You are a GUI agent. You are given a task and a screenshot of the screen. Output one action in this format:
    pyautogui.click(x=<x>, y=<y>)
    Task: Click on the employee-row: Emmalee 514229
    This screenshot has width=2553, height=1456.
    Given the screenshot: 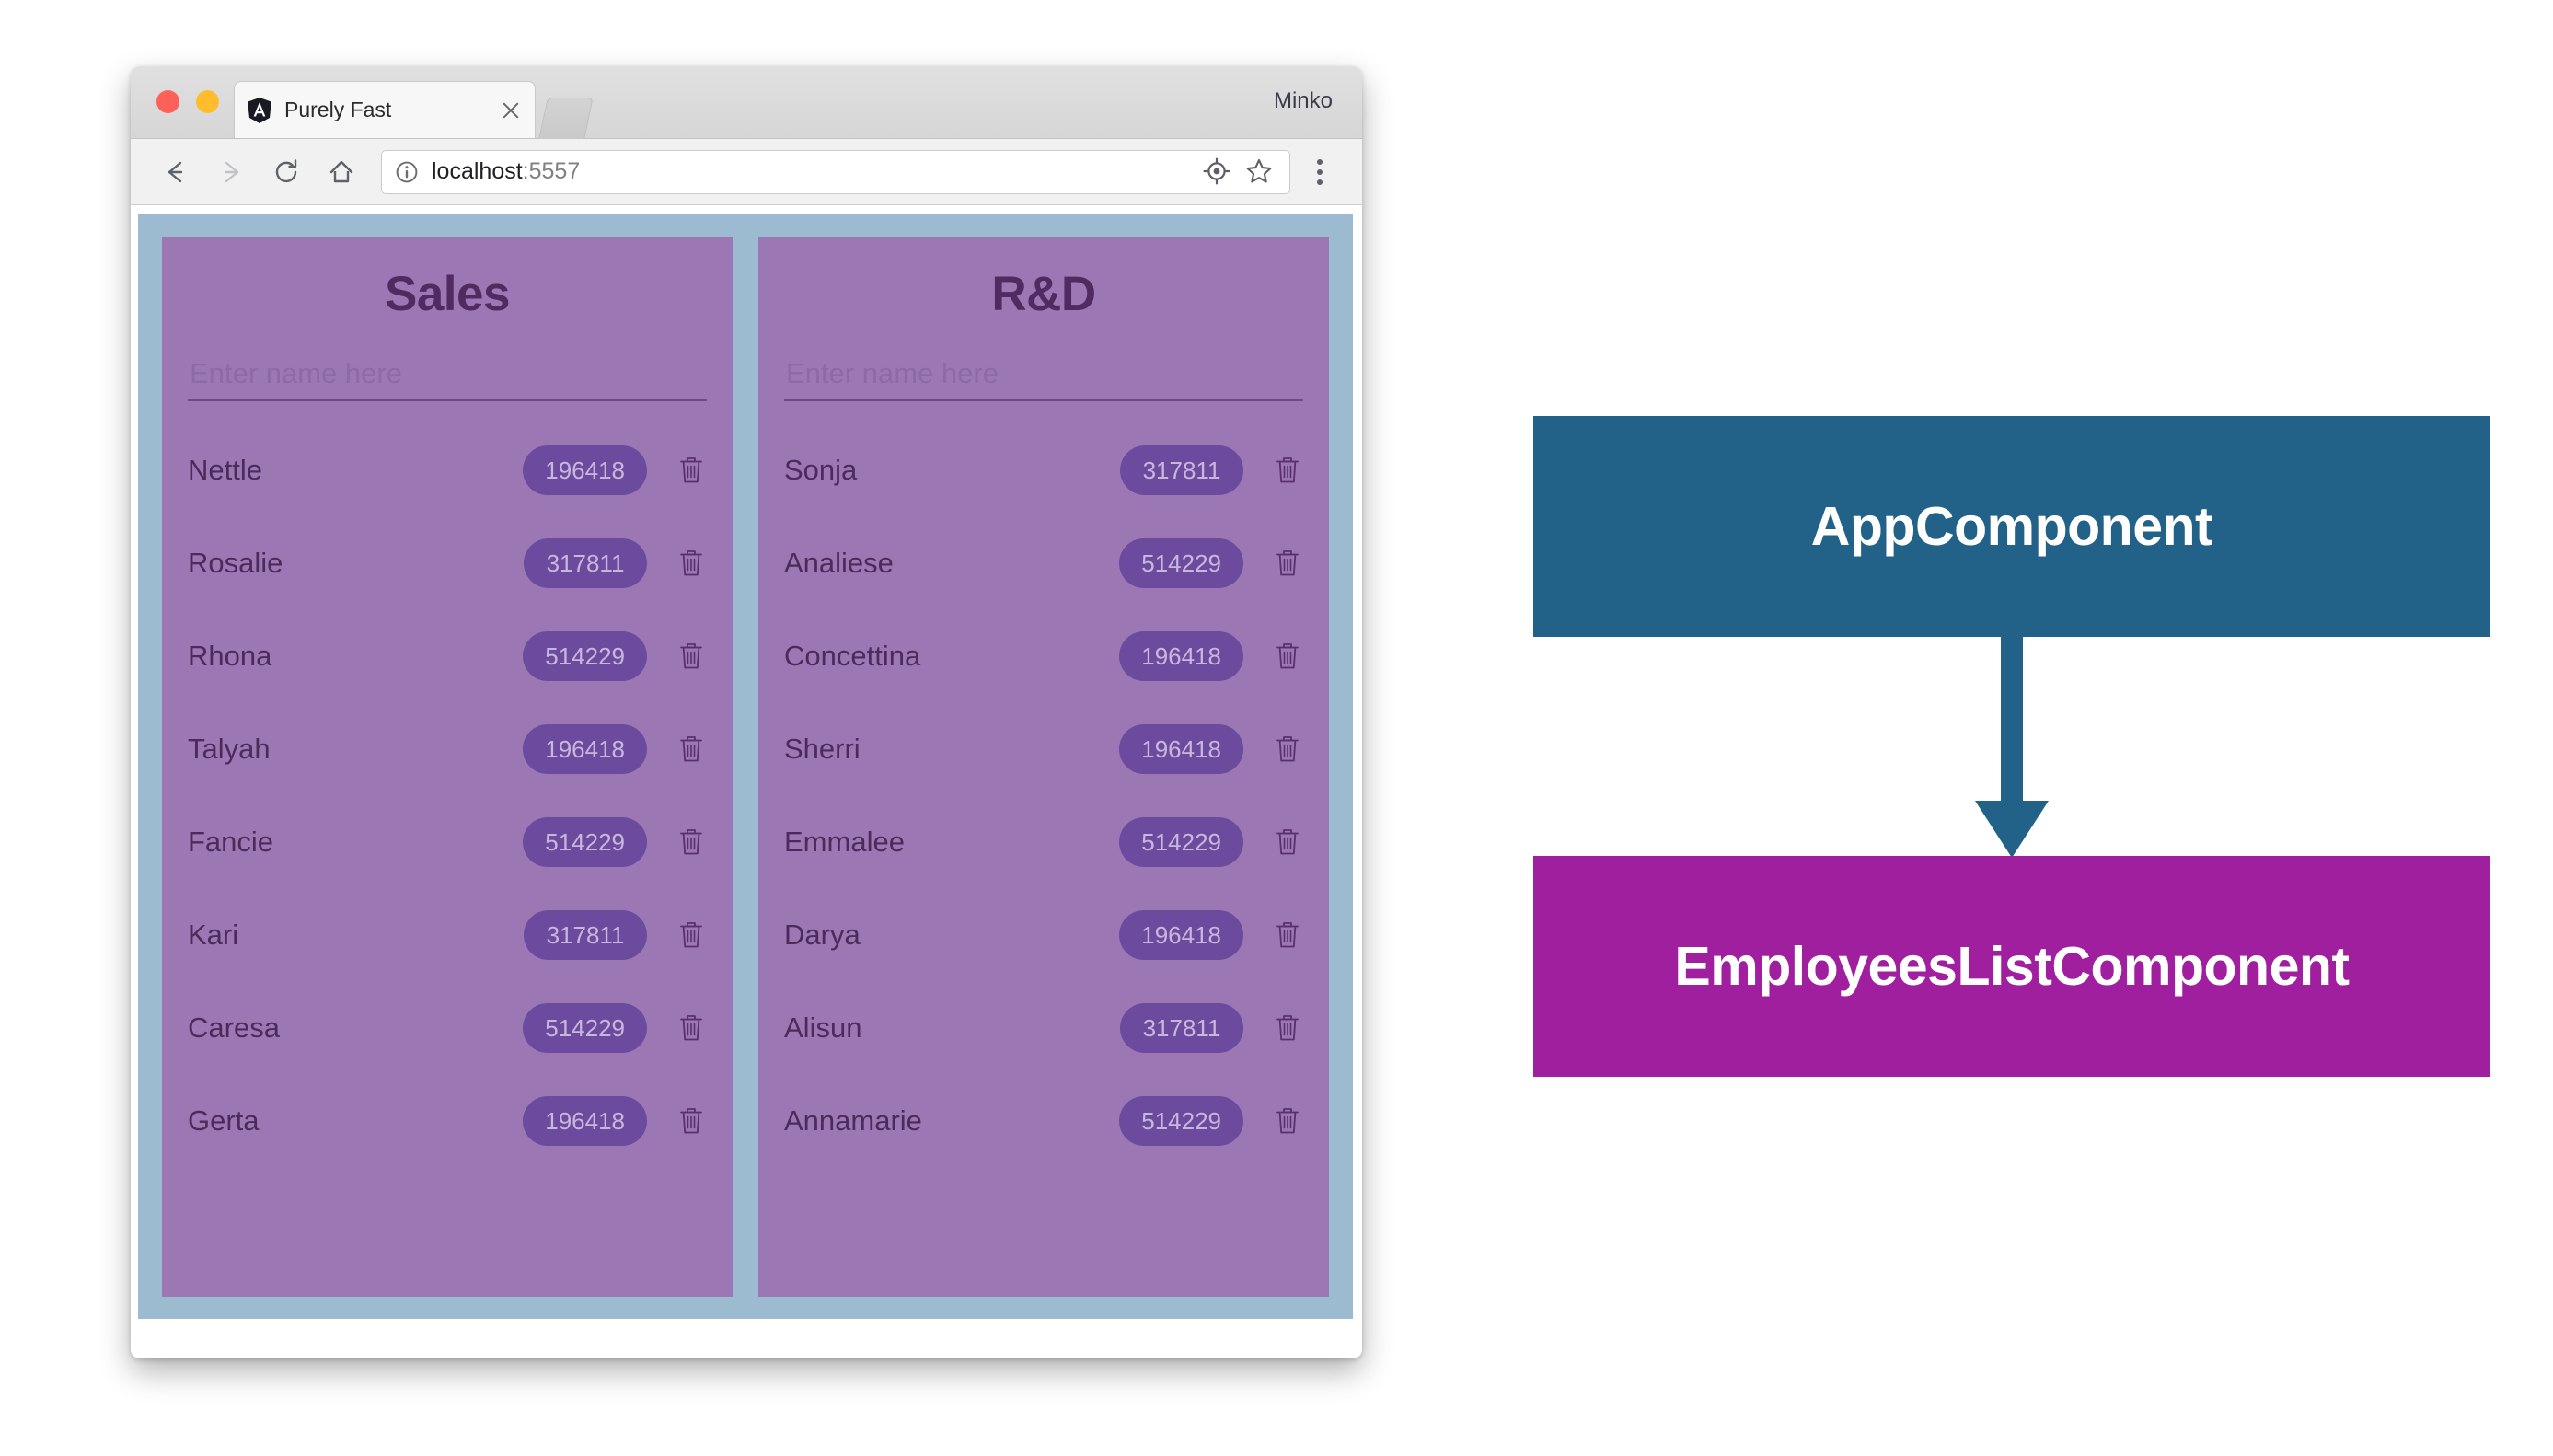 What is the action you would take?
    pyautogui.click(x=1043, y=842)
    